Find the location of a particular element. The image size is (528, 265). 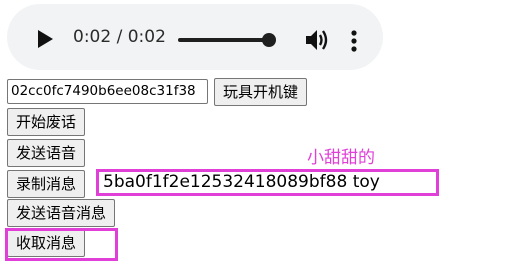

highlight-box: 5ba0f1f2e12532418089bf88 toy is located at coordinates (267, 182).